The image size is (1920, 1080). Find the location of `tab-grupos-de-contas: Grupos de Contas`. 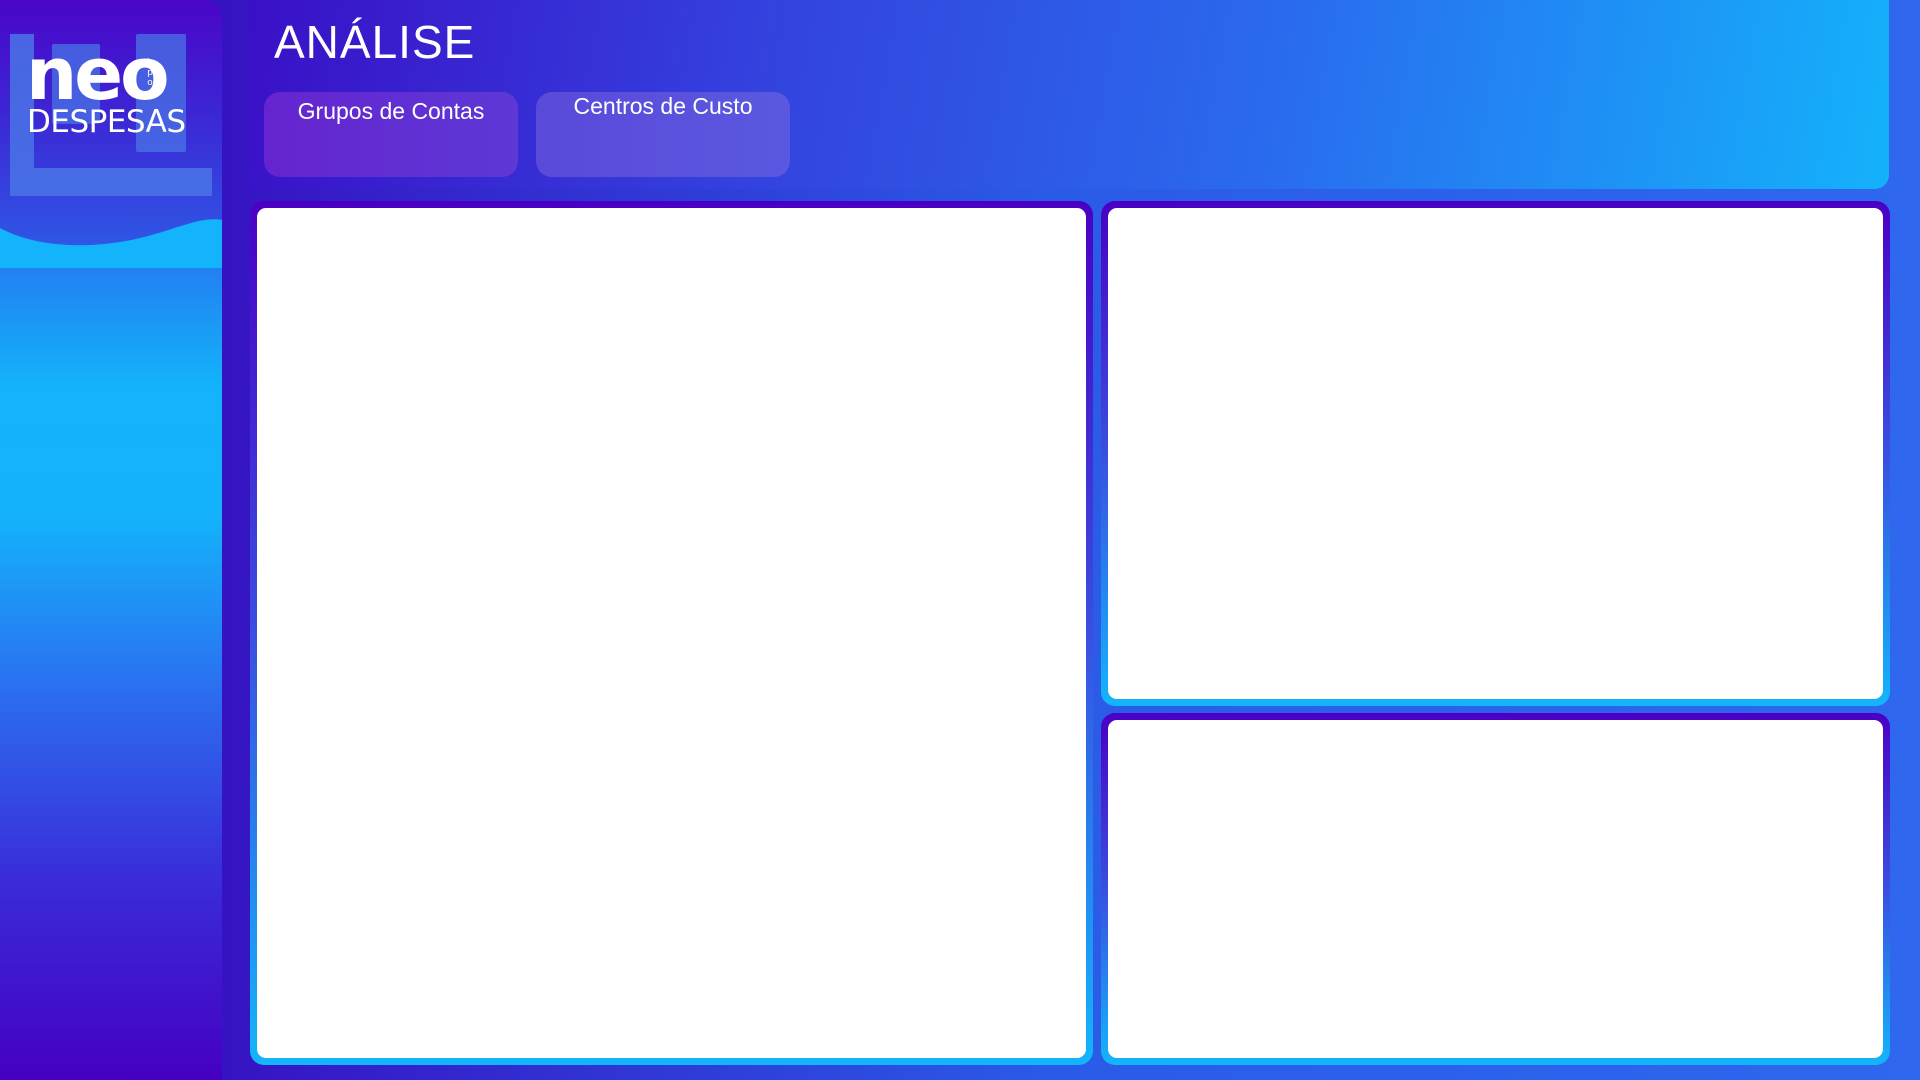

tab-grupos-de-contas: Grupos de Contas is located at coordinates (391, 134).